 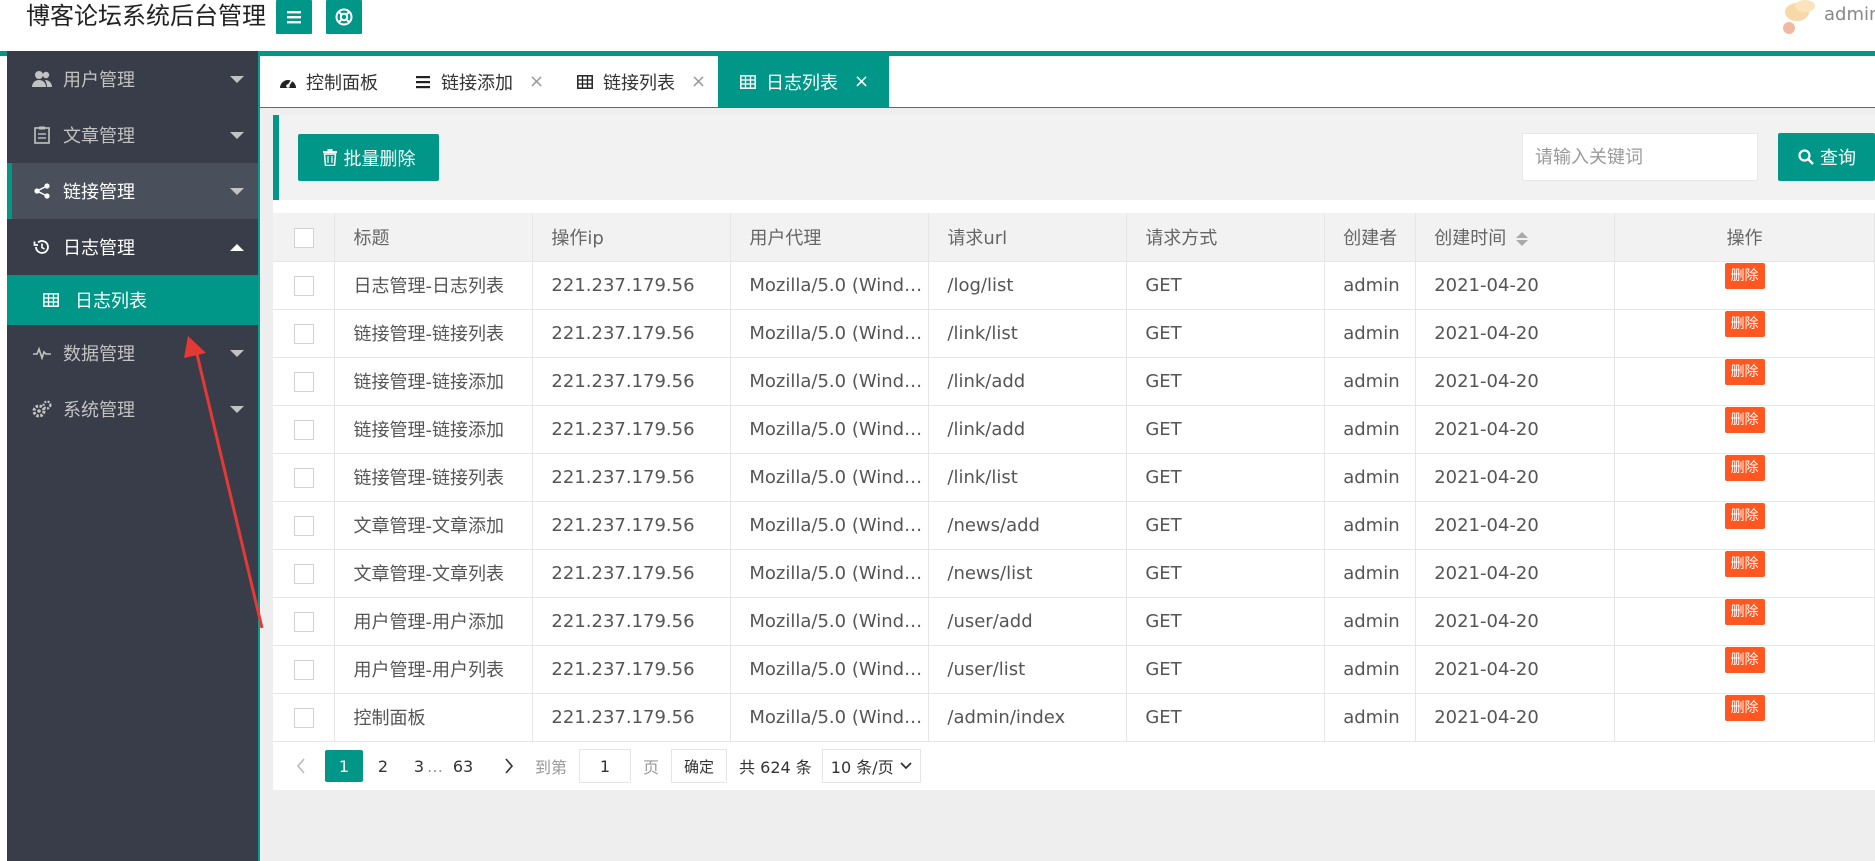 What do you see at coordinates (463, 766) in the screenshot?
I see `page-63: 63` at bounding box center [463, 766].